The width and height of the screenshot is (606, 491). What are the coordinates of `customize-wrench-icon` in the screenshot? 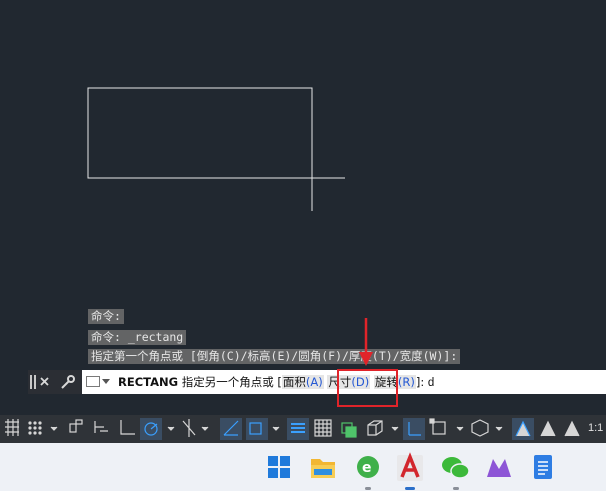 It's located at (68, 382).